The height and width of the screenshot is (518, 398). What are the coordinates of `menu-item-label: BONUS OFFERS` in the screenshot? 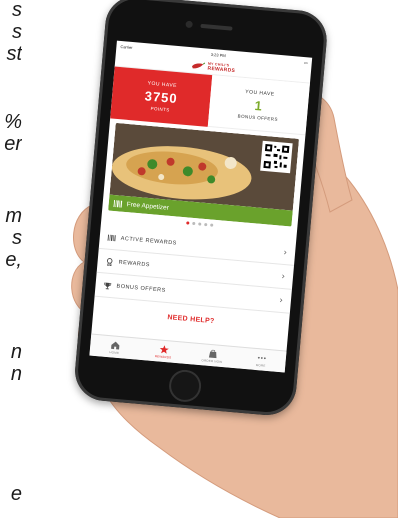 It's located at (141, 288).